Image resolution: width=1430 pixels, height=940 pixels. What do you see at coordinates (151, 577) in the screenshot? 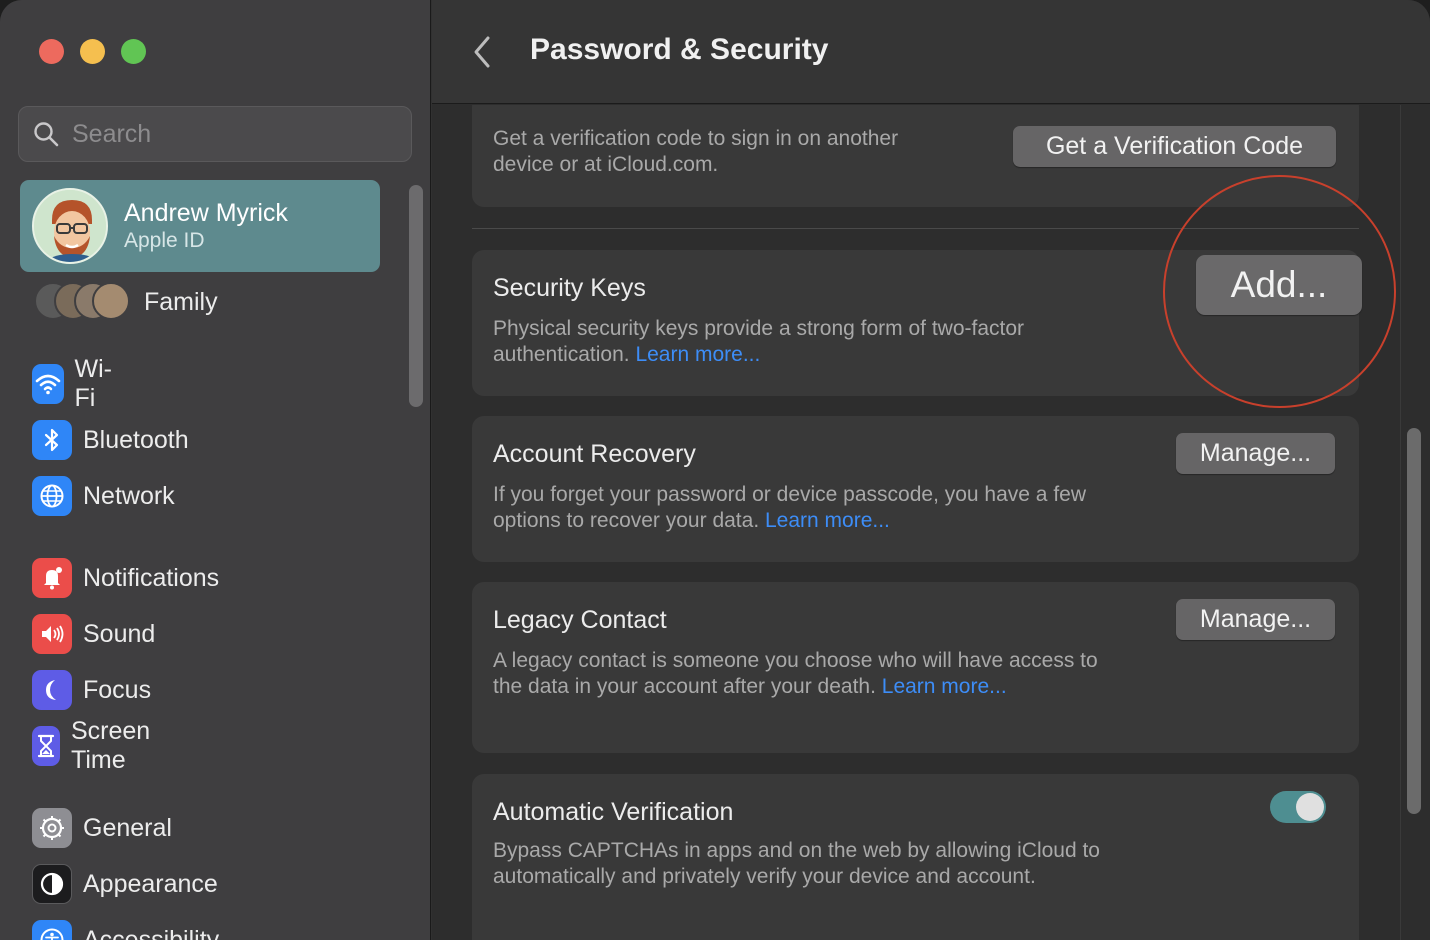
I see `sidebar-item-label: Notifications` at bounding box center [151, 577].